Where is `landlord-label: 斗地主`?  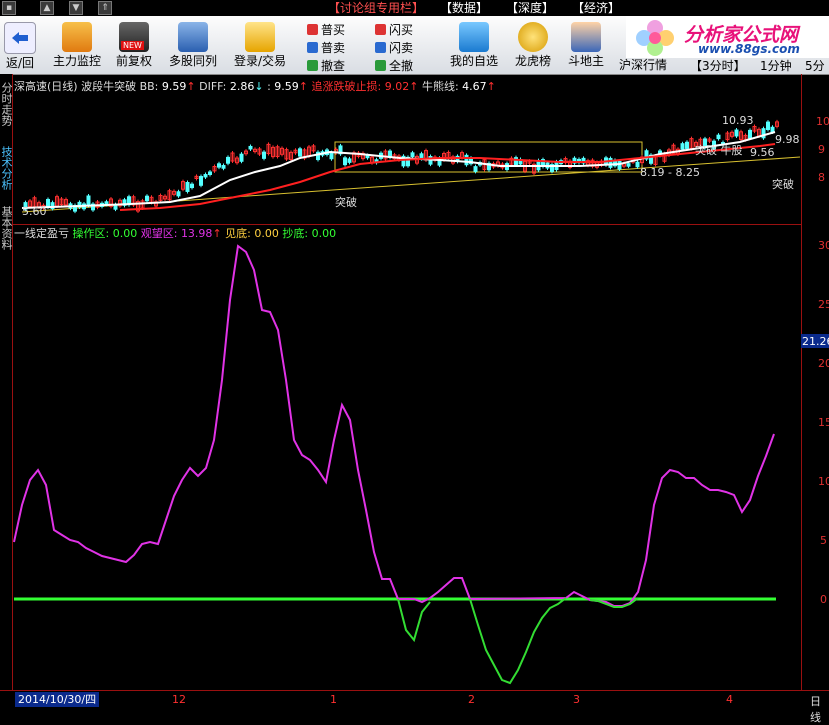
landlord-label: 斗地主 is located at coordinates (585, 61).